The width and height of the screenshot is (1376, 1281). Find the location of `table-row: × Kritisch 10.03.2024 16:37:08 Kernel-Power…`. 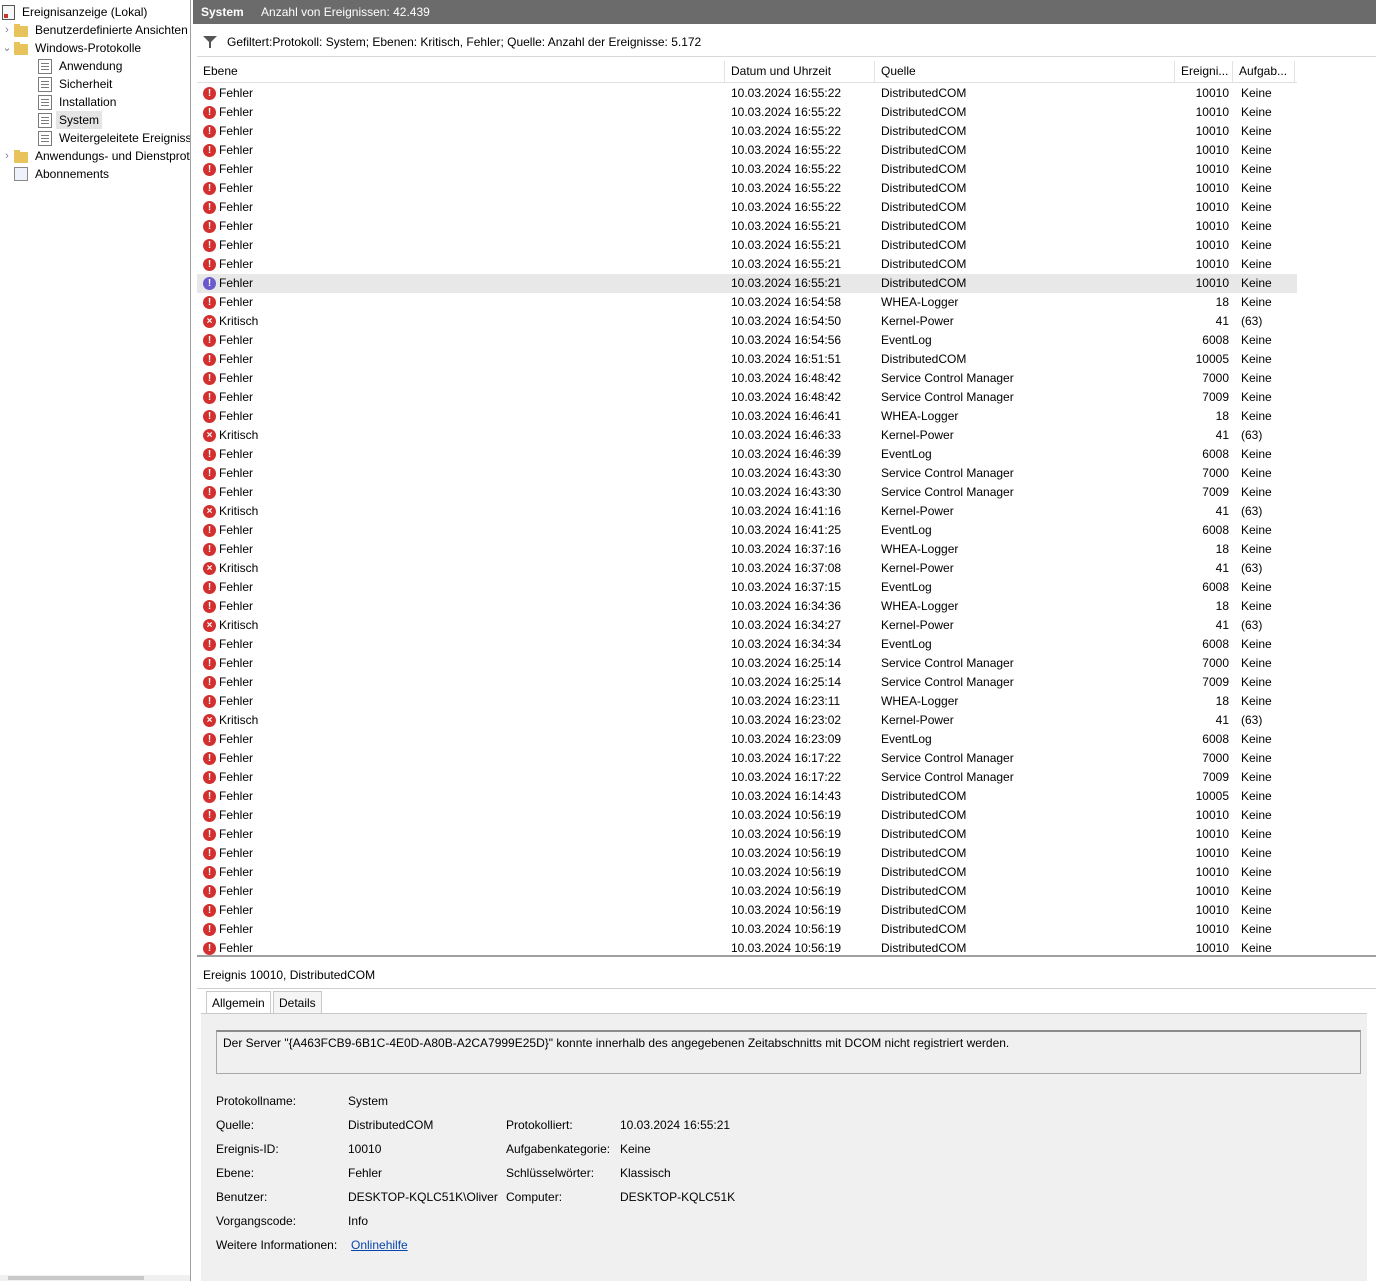

table-row: × Kritisch 10.03.2024 16:37:08 Kernel-Power… is located at coordinates (747, 568).